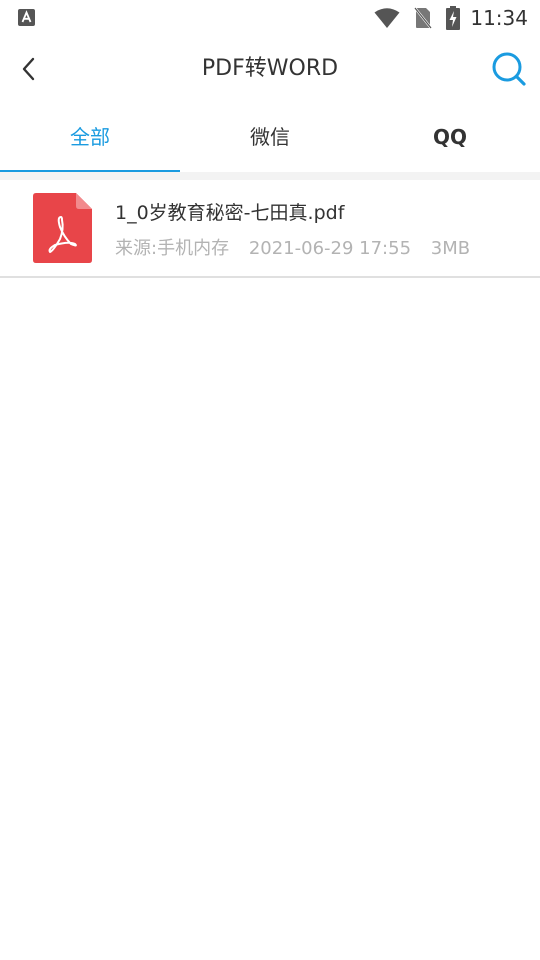 Image resolution: width=540 pixels, height=960 pixels. Describe the element at coordinates (230, 213) in the screenshot. I see `file-name: 1_0岁教育秘密-七田真.pdf` at that location.